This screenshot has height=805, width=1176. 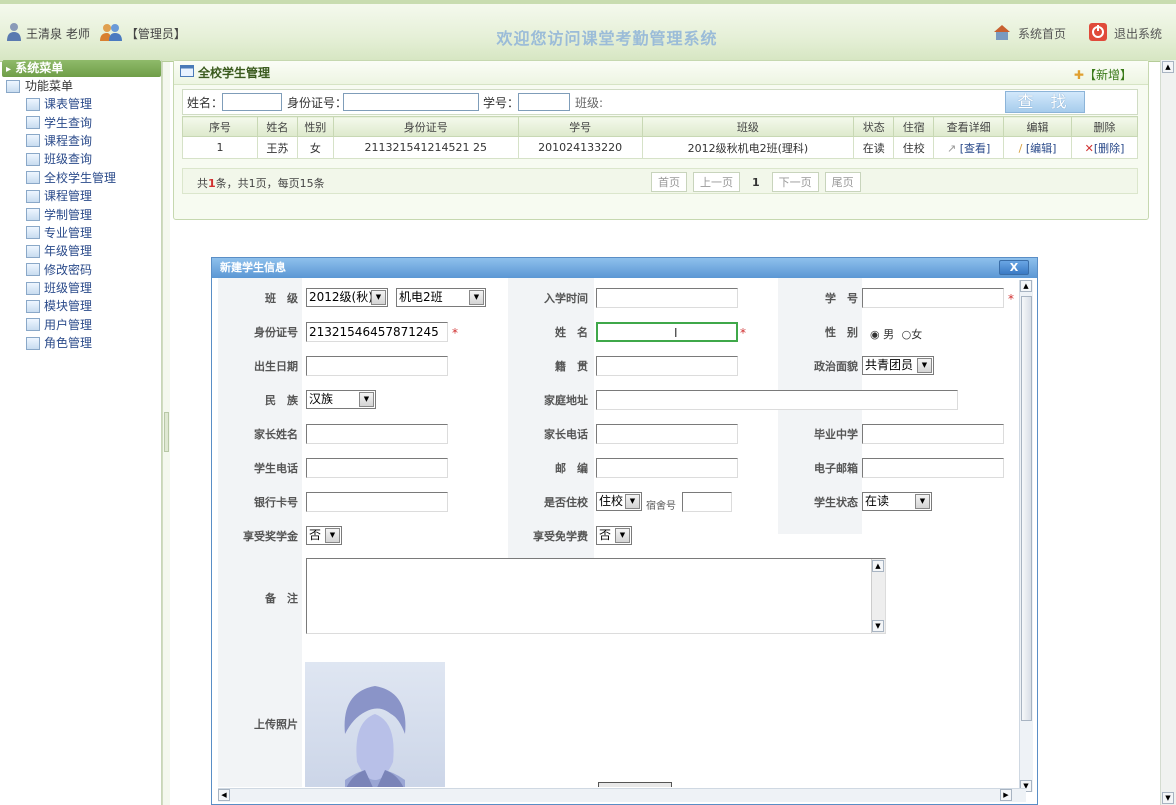 What do you see at coordinates (836, 366) in the screenshot?
I see `political-label: 政治面貌` at bounding box center [836, 366].